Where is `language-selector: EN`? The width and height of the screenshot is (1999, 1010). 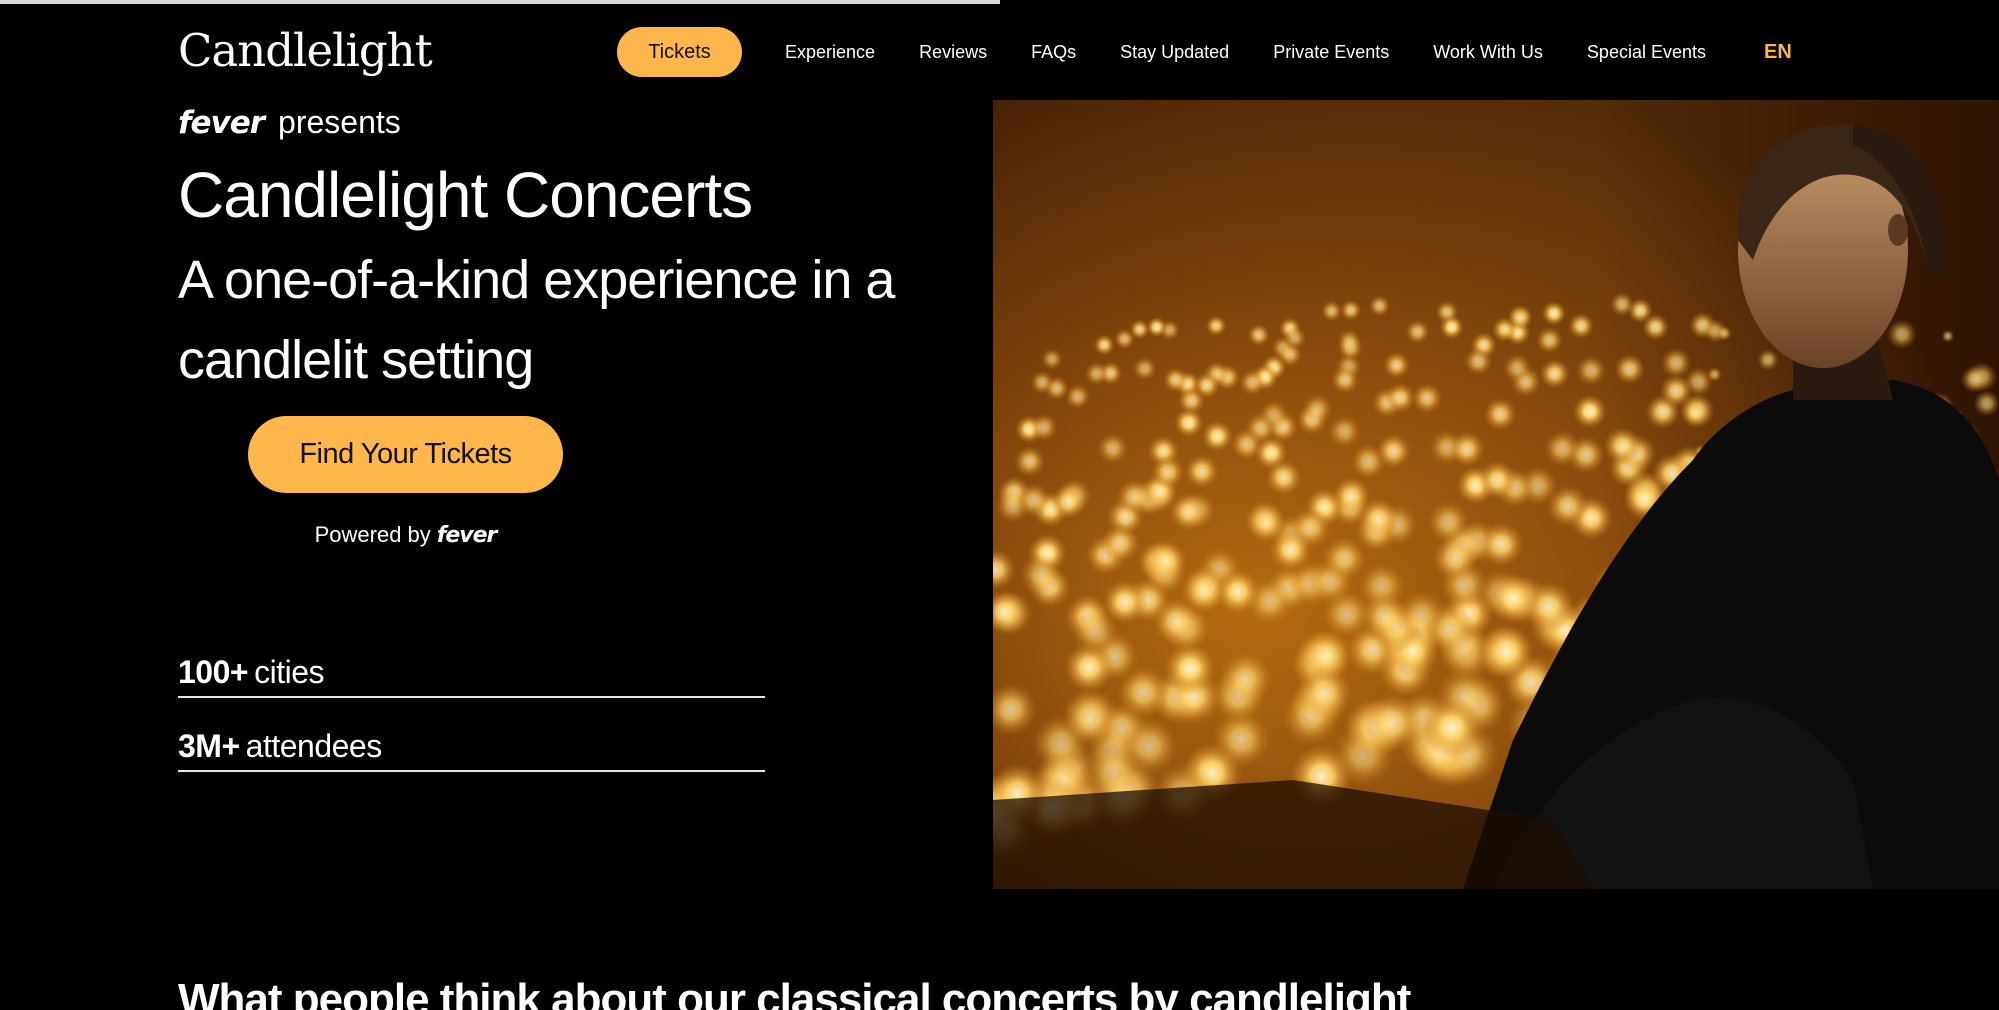
language-selector: EN is located at coordinates (1778, 52).